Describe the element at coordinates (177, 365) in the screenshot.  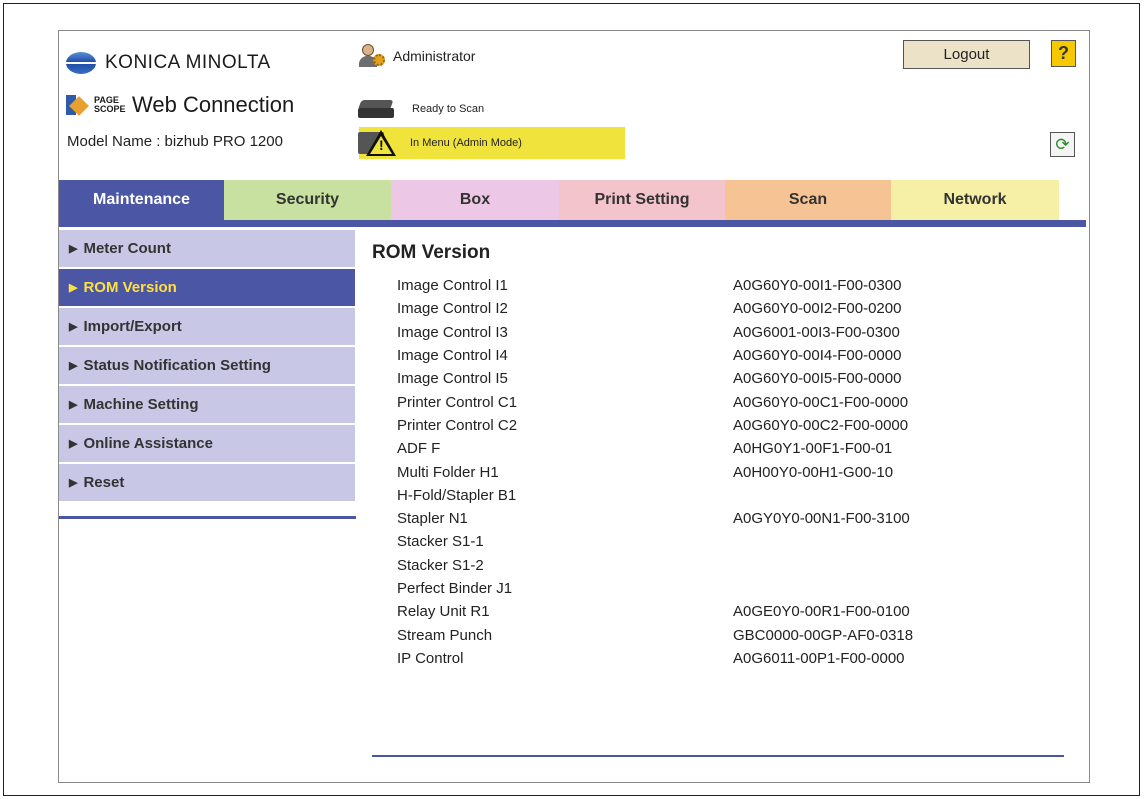
I see `sidebar-item-label: Status Notification Setting` at that location.